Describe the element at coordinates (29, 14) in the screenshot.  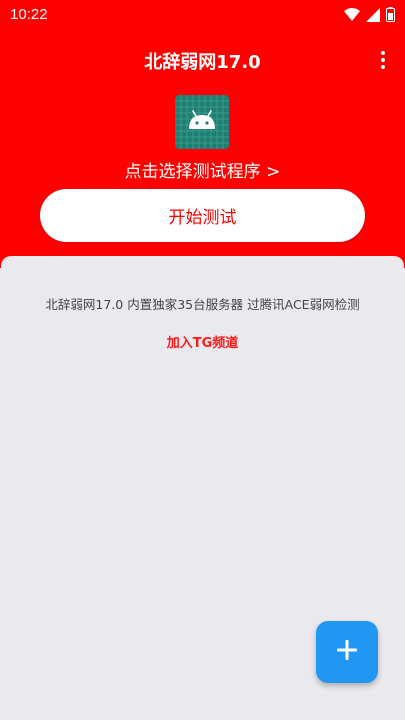
I see `status-time: 10:22` at that location.